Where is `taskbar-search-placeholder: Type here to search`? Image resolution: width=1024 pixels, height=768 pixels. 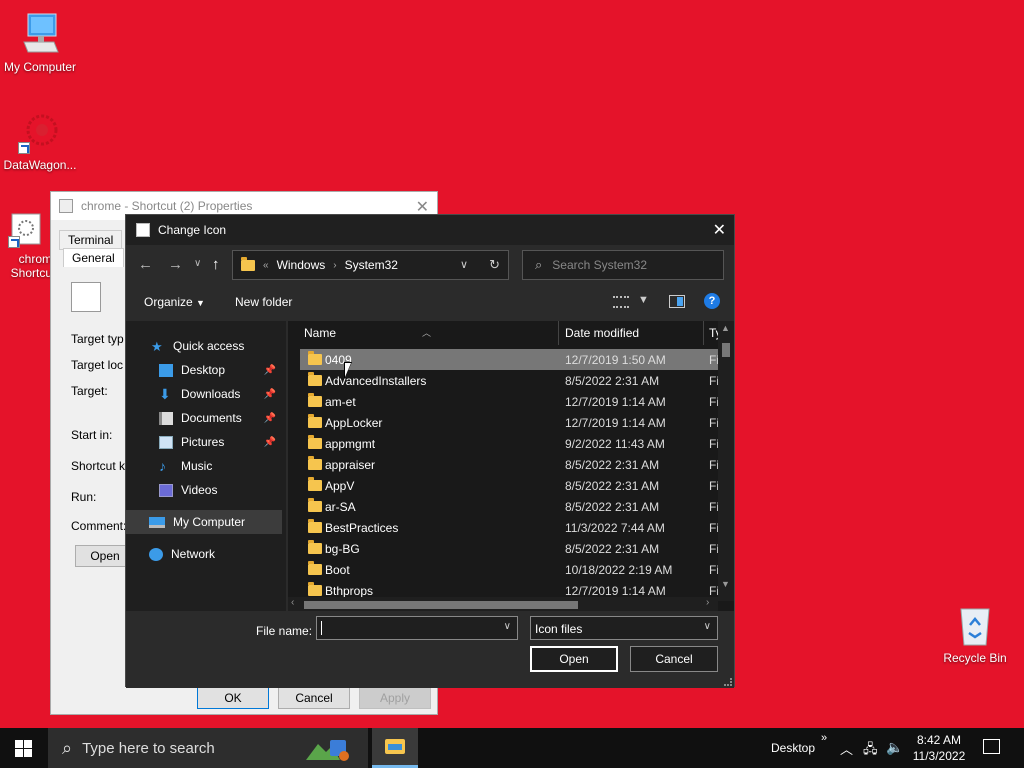 taskbar-search-placeholder: Type here to search is located at coordinates (148, 748).